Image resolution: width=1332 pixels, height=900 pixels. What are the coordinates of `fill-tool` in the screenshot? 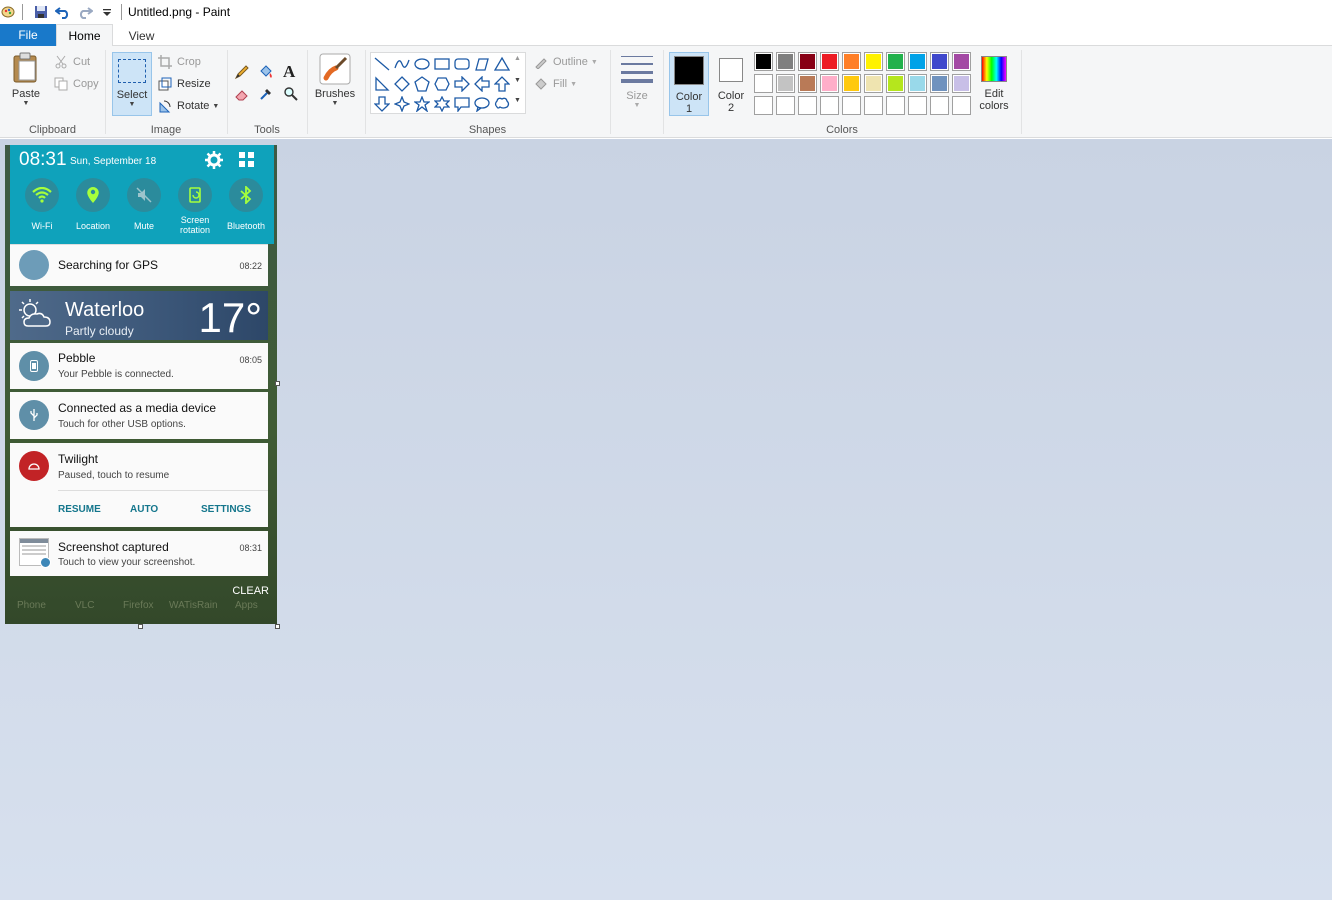 It's located at (267, 72).